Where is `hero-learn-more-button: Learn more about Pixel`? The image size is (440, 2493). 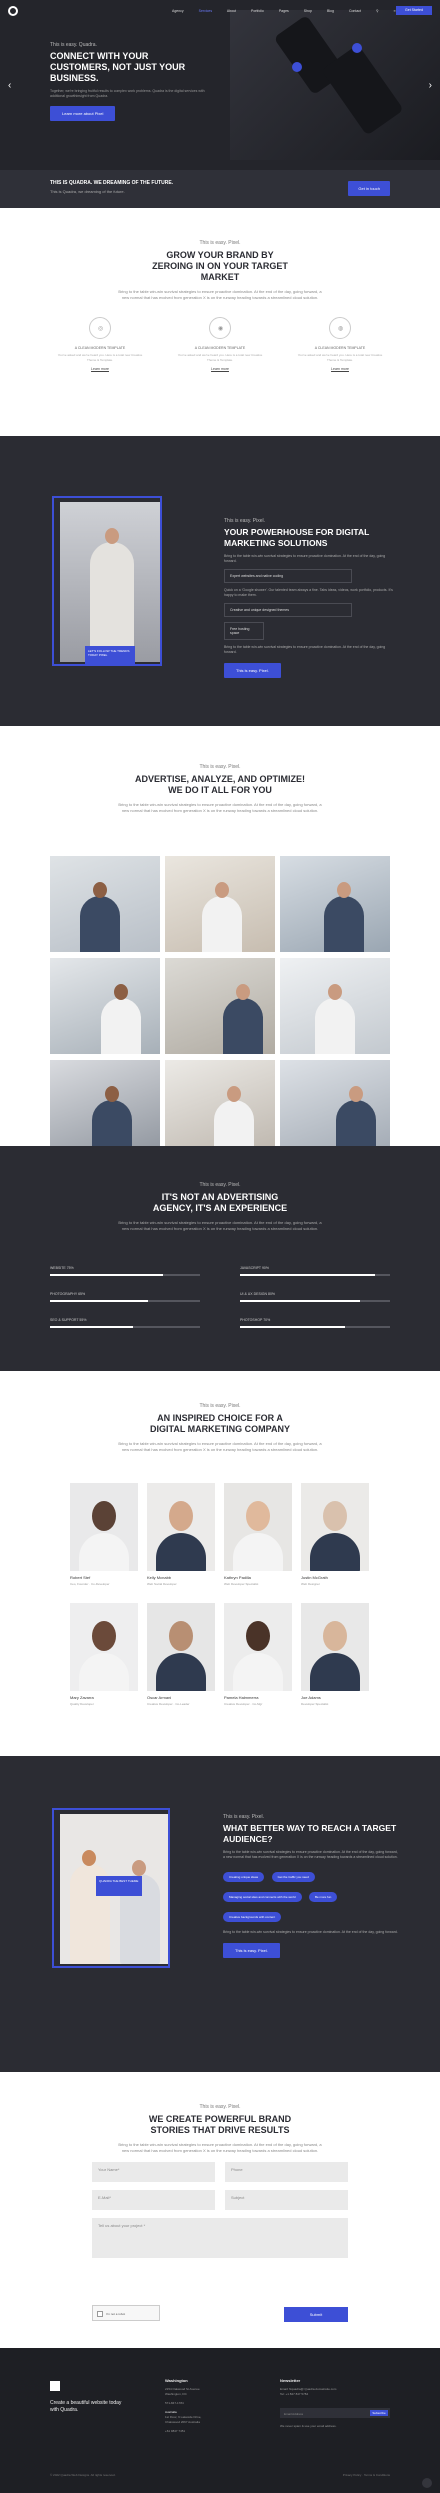 hero-learn-more-button: Learn more about Pixel is located at coordinates (83, 113).